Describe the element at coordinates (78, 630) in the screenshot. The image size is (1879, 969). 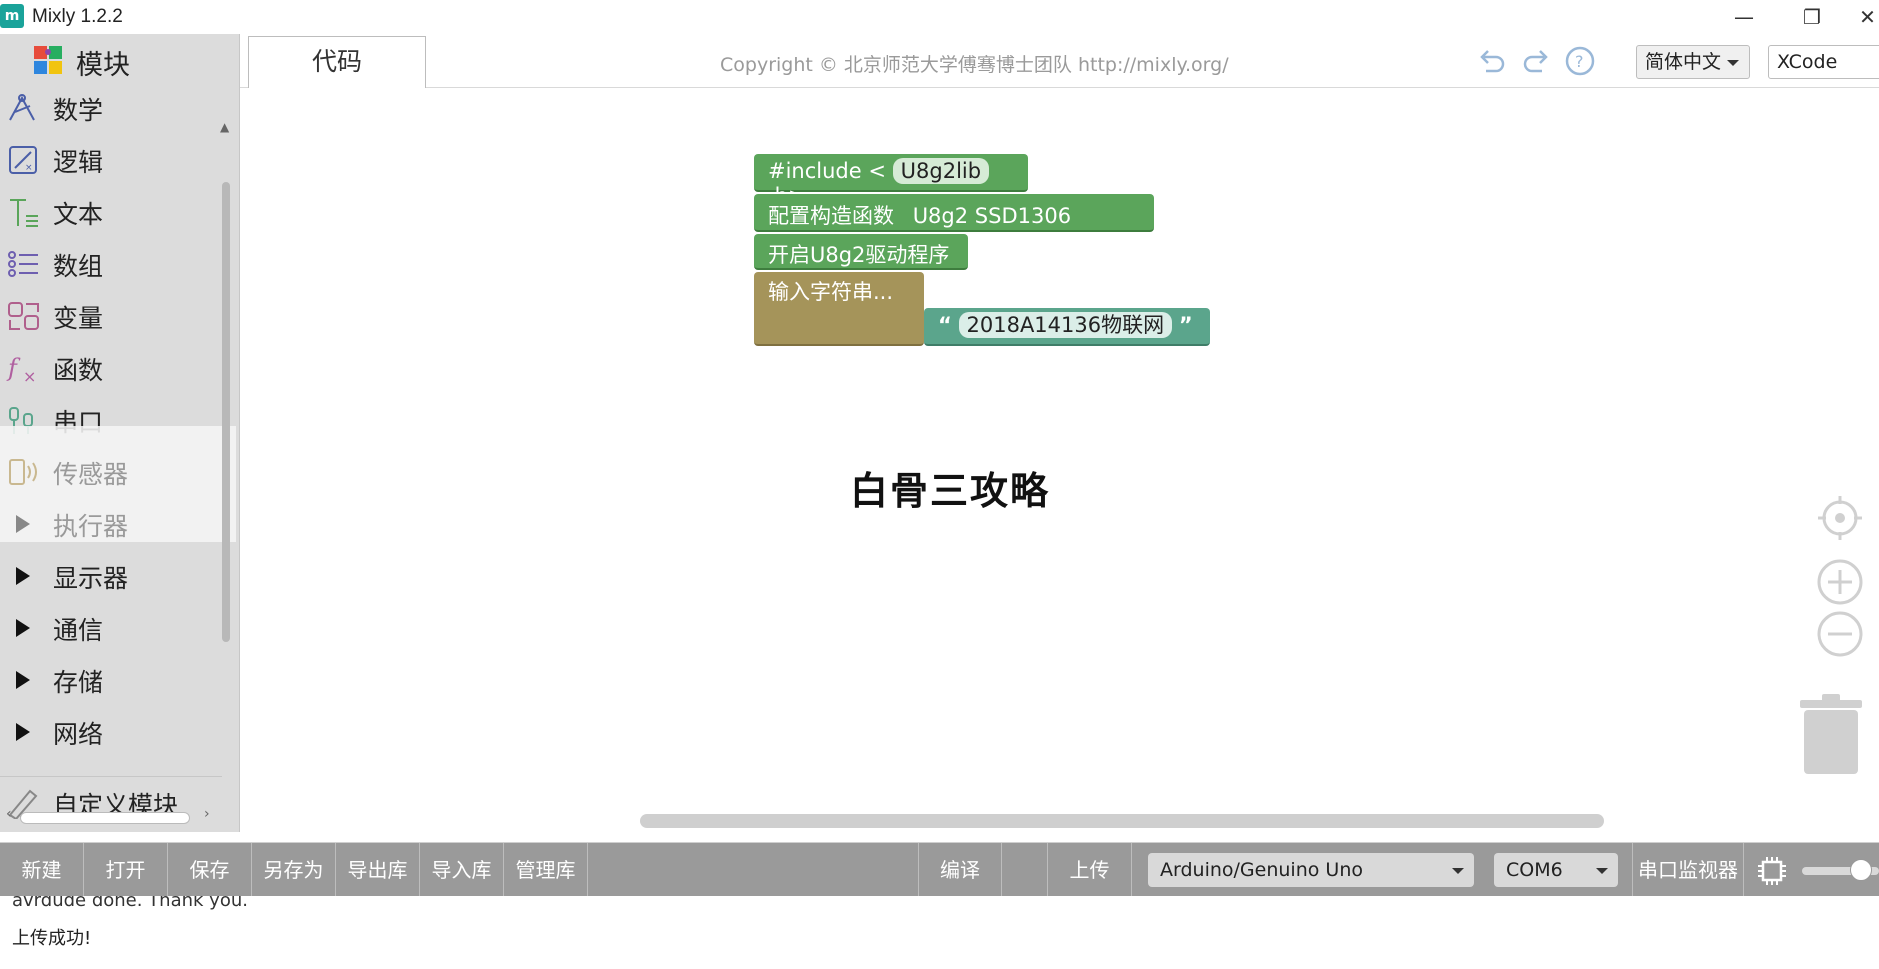
I see `sidebar-item-label: 通信` at that location.